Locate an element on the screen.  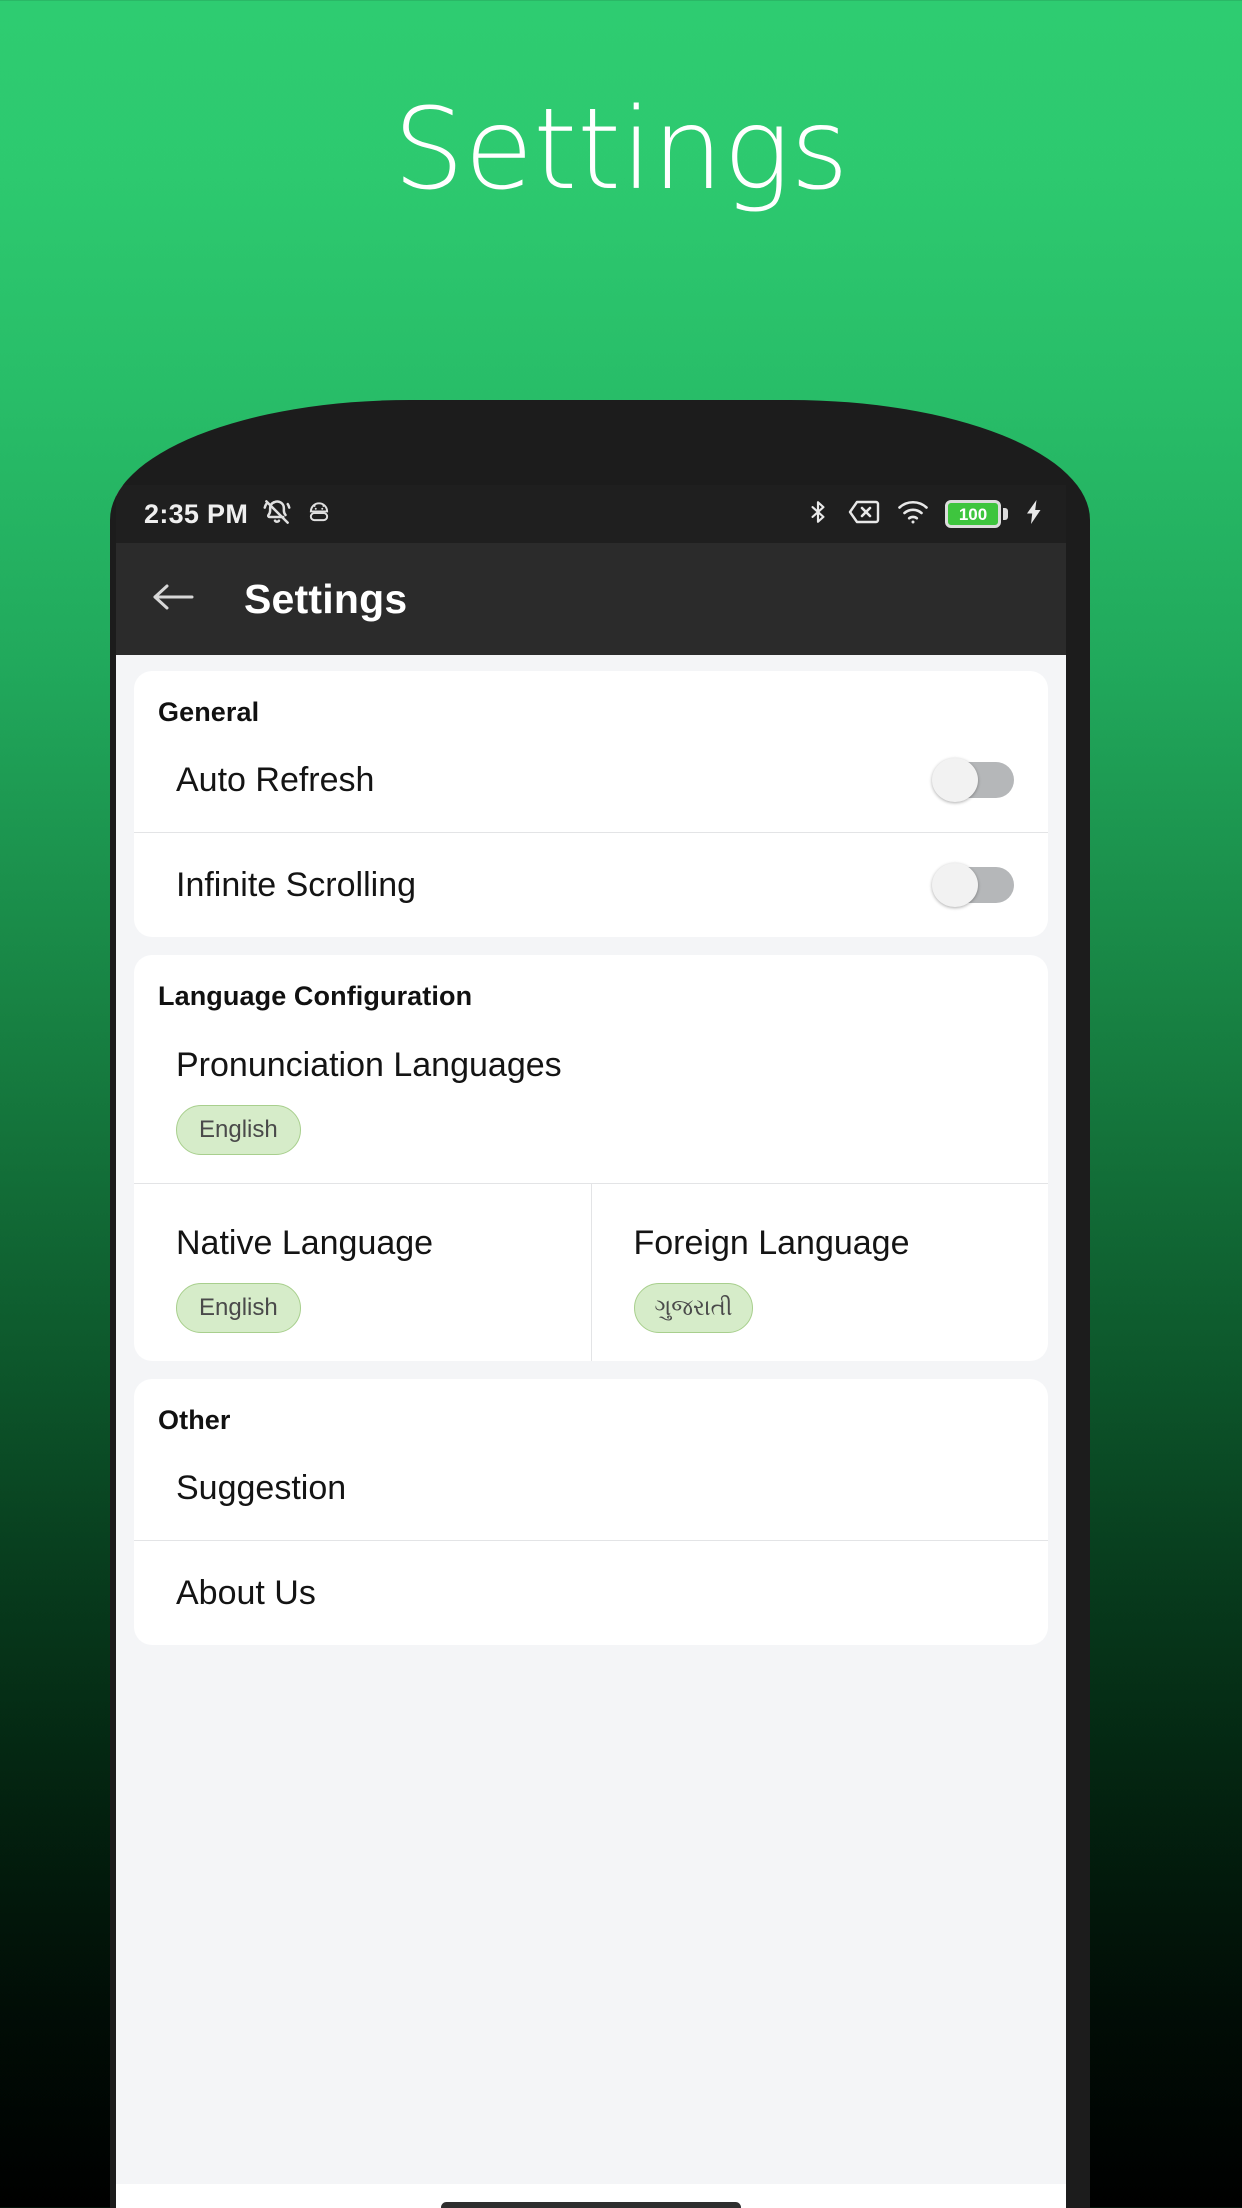
pronunciation-languages-block: Pronunciation Languages English is located at coordinates (591, 1097).